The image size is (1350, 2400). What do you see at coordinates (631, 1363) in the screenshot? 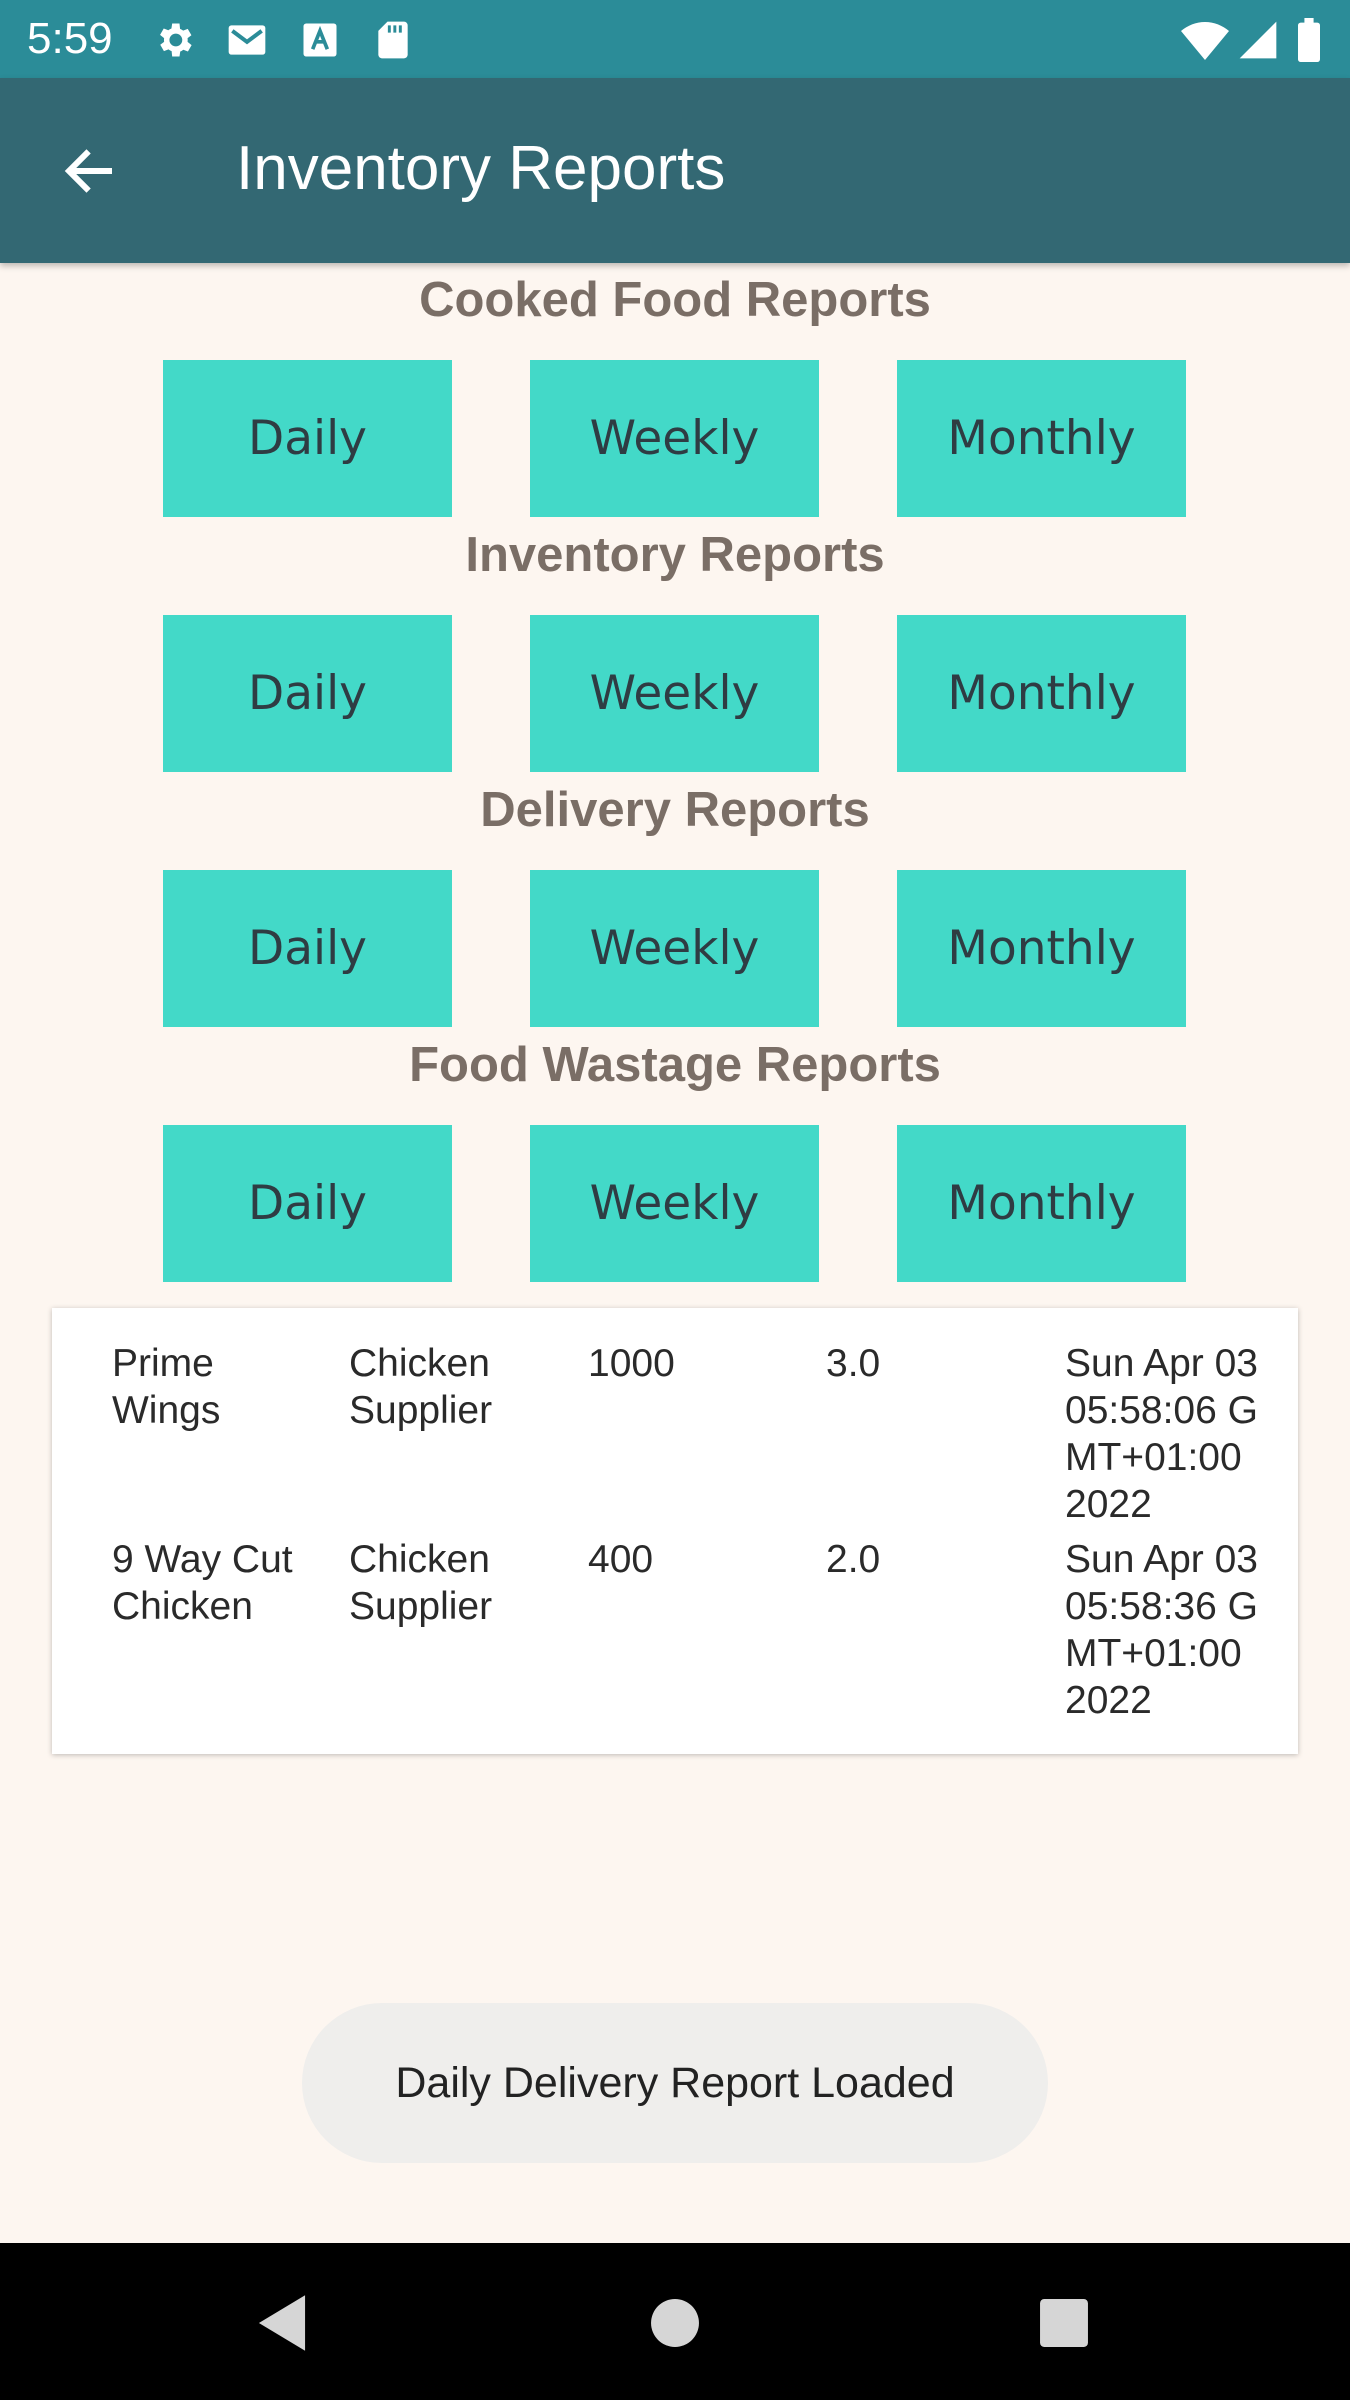
I see `quantity: 1000` at bounding box center [631, 1363].